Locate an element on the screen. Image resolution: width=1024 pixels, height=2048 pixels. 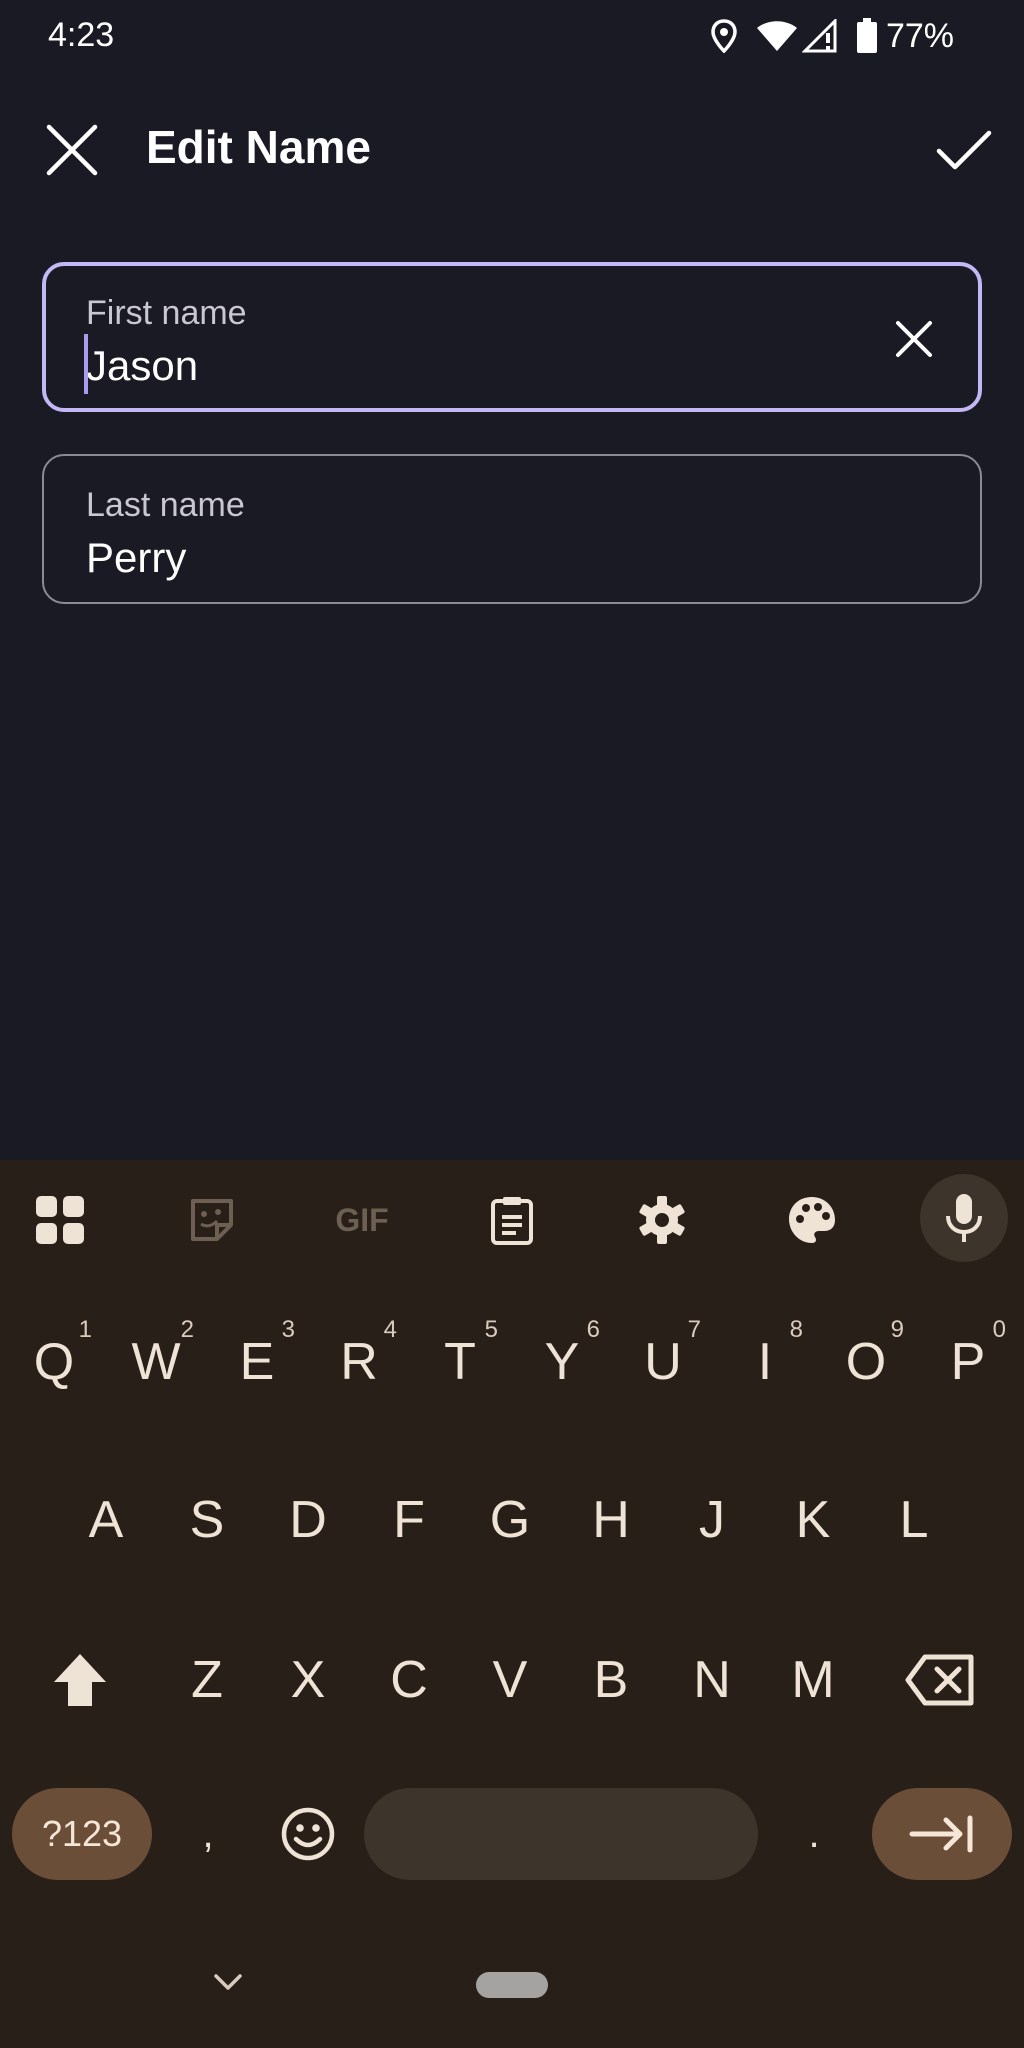
key-label: M is located at coordinates (813, 1680).